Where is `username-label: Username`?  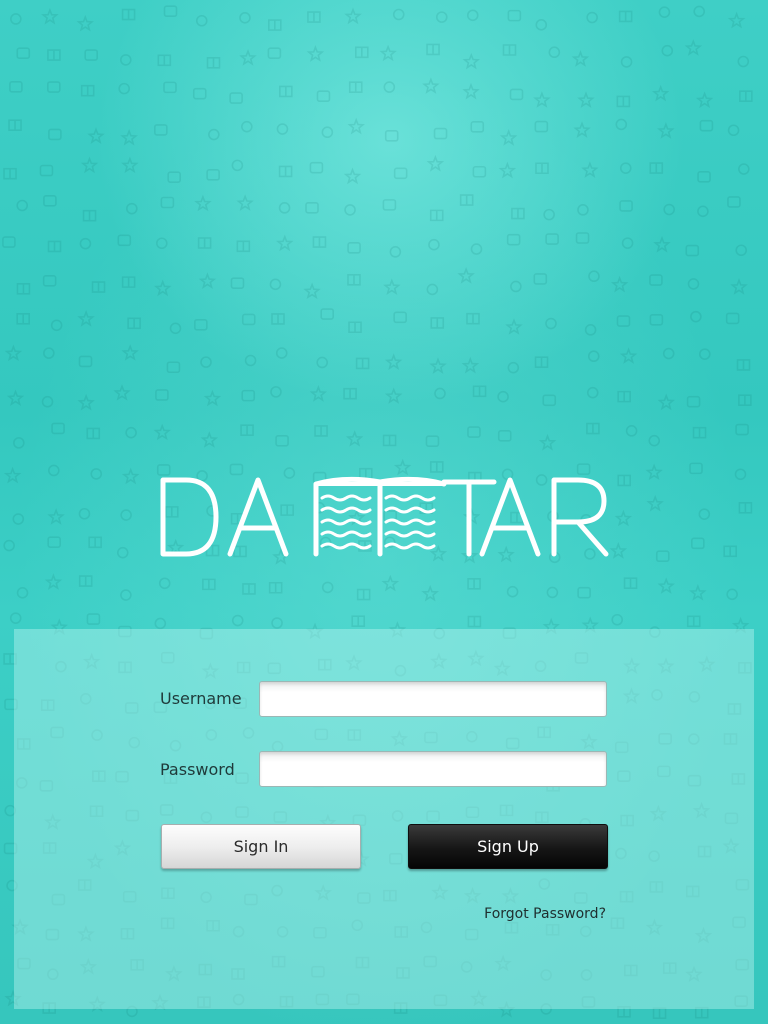
username-label: Username is located at coordinates (201, 698).